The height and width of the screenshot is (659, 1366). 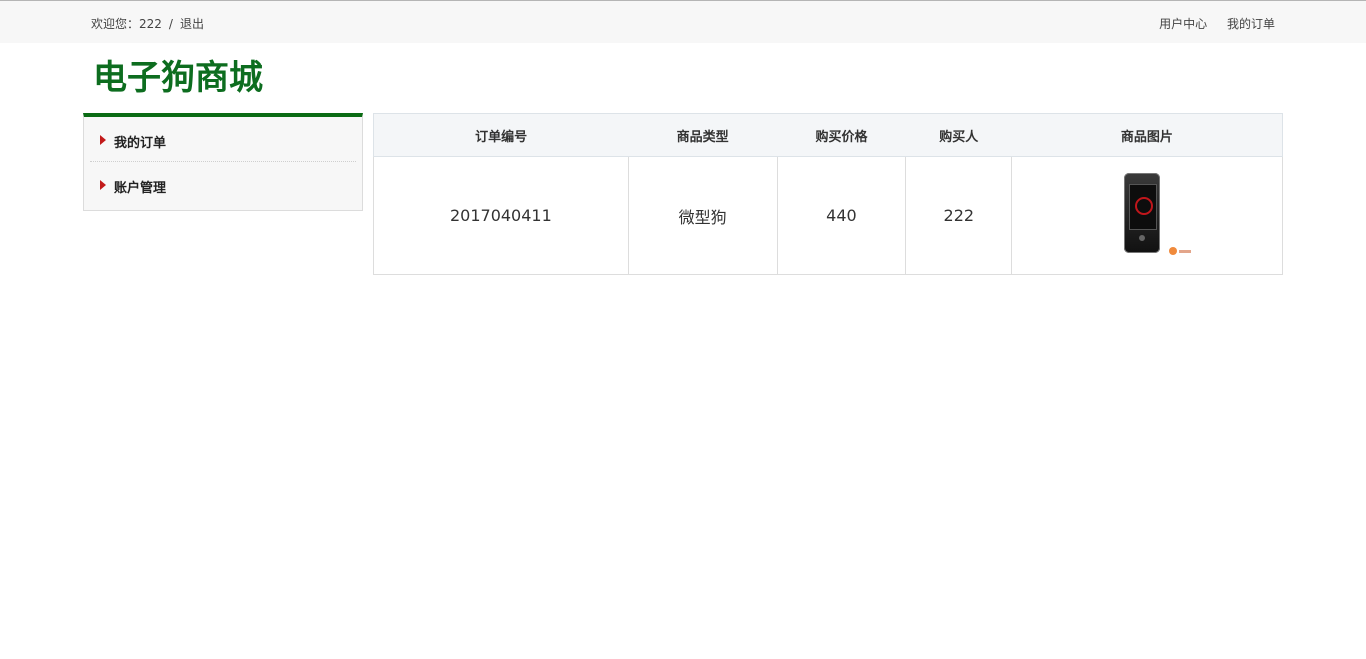 What do you see at coordinates (501, 135) in the screenshot?
I see `header-order-id: 订单编号` at bounding box center [501, 135].